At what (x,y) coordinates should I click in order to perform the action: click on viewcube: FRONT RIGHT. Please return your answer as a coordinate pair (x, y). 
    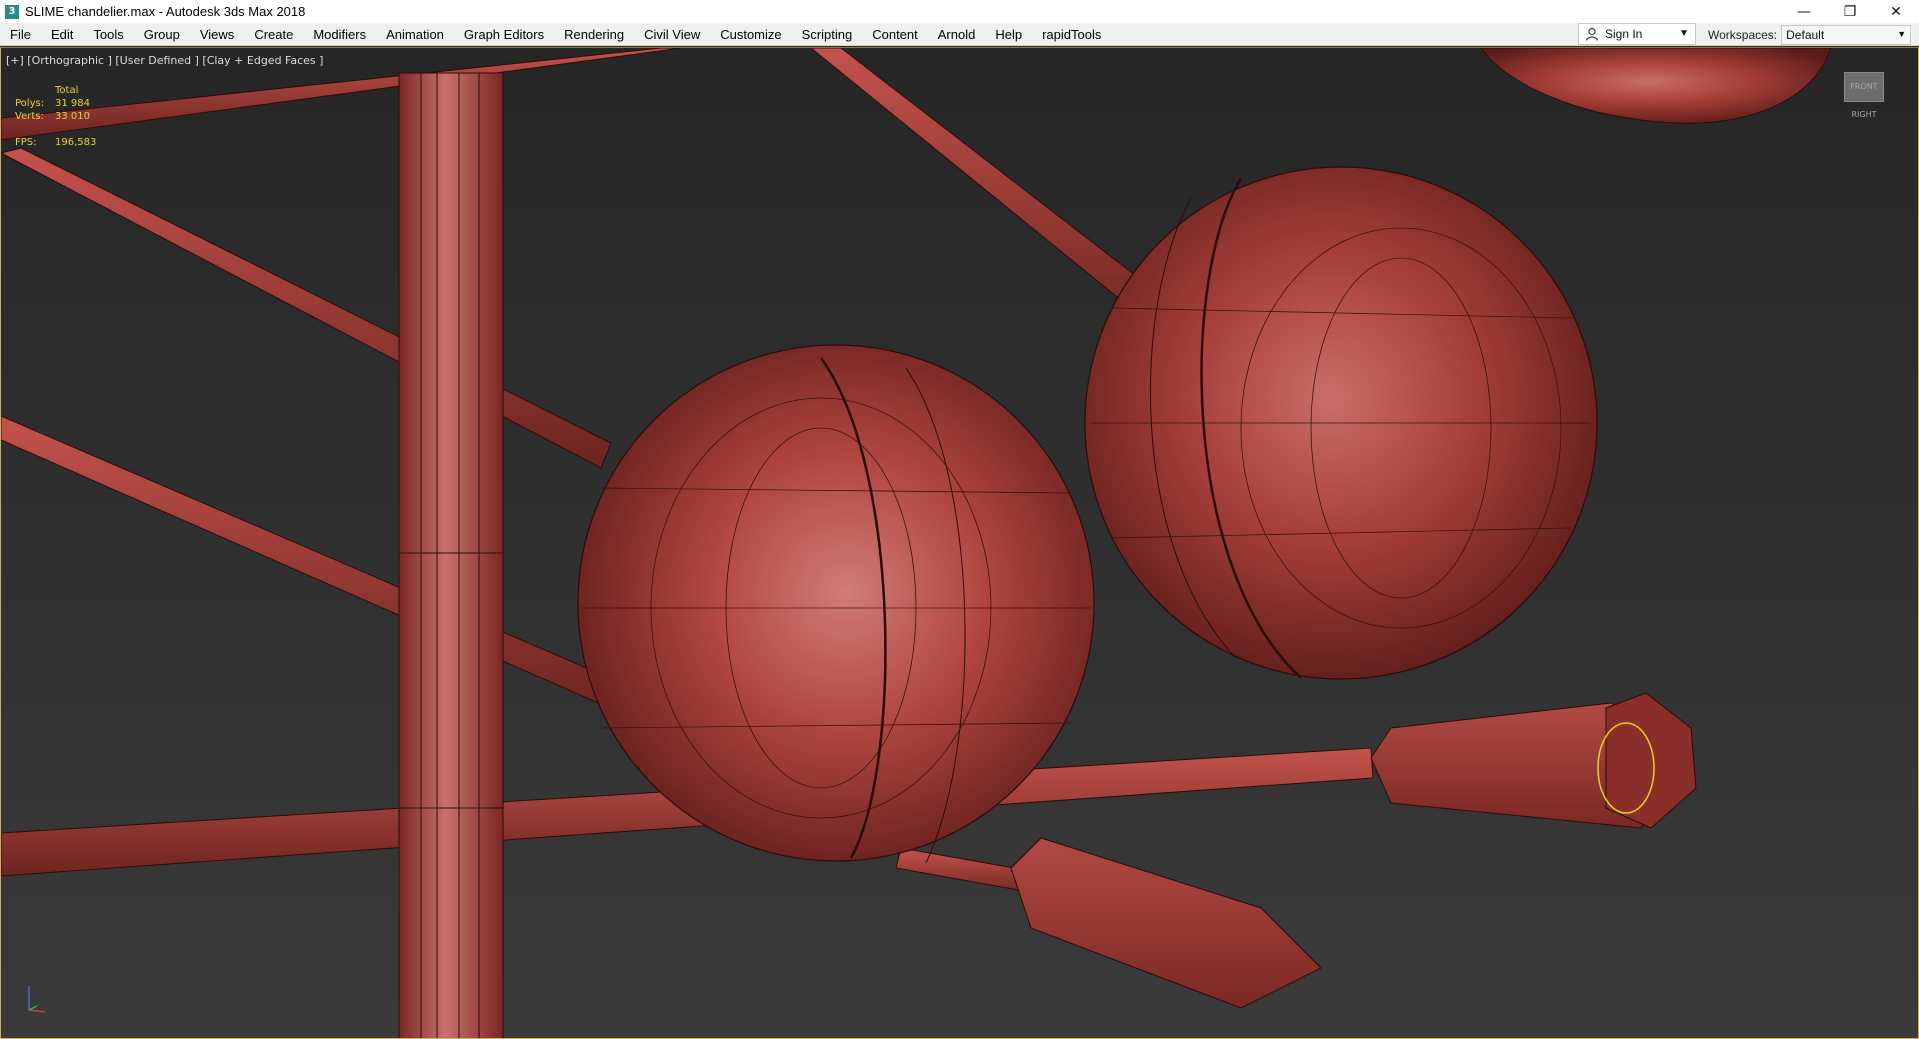
    Looking at the image, I should click on (1864, 95).